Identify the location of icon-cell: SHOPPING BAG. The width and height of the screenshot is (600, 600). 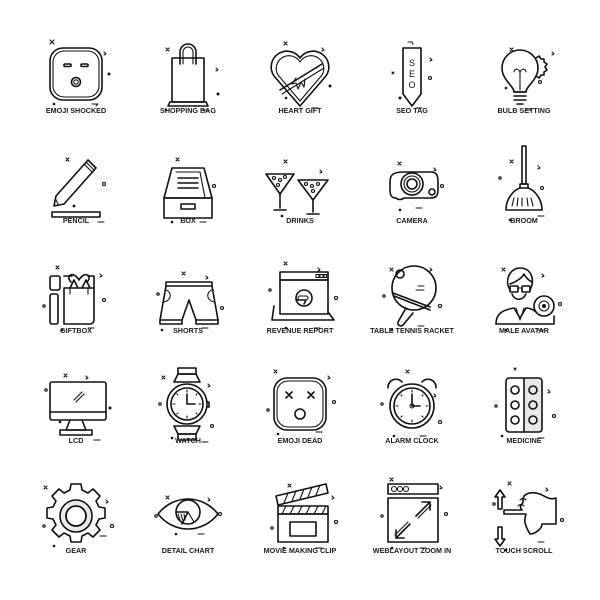
(188, 75).